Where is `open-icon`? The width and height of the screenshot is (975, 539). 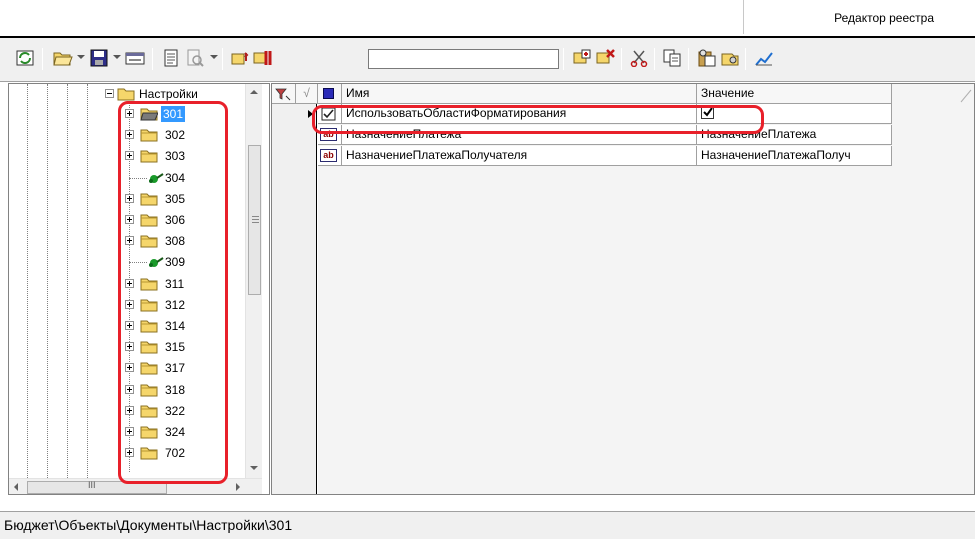
open-icon is located at coordinates (63, 58).